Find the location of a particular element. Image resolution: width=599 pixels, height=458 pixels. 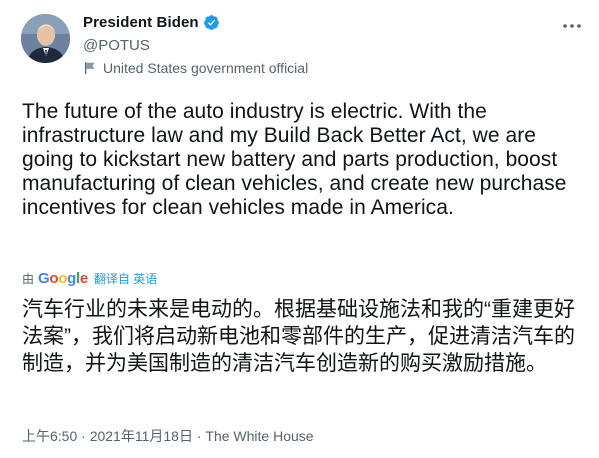

avatar is located at coordinates (45, 38).